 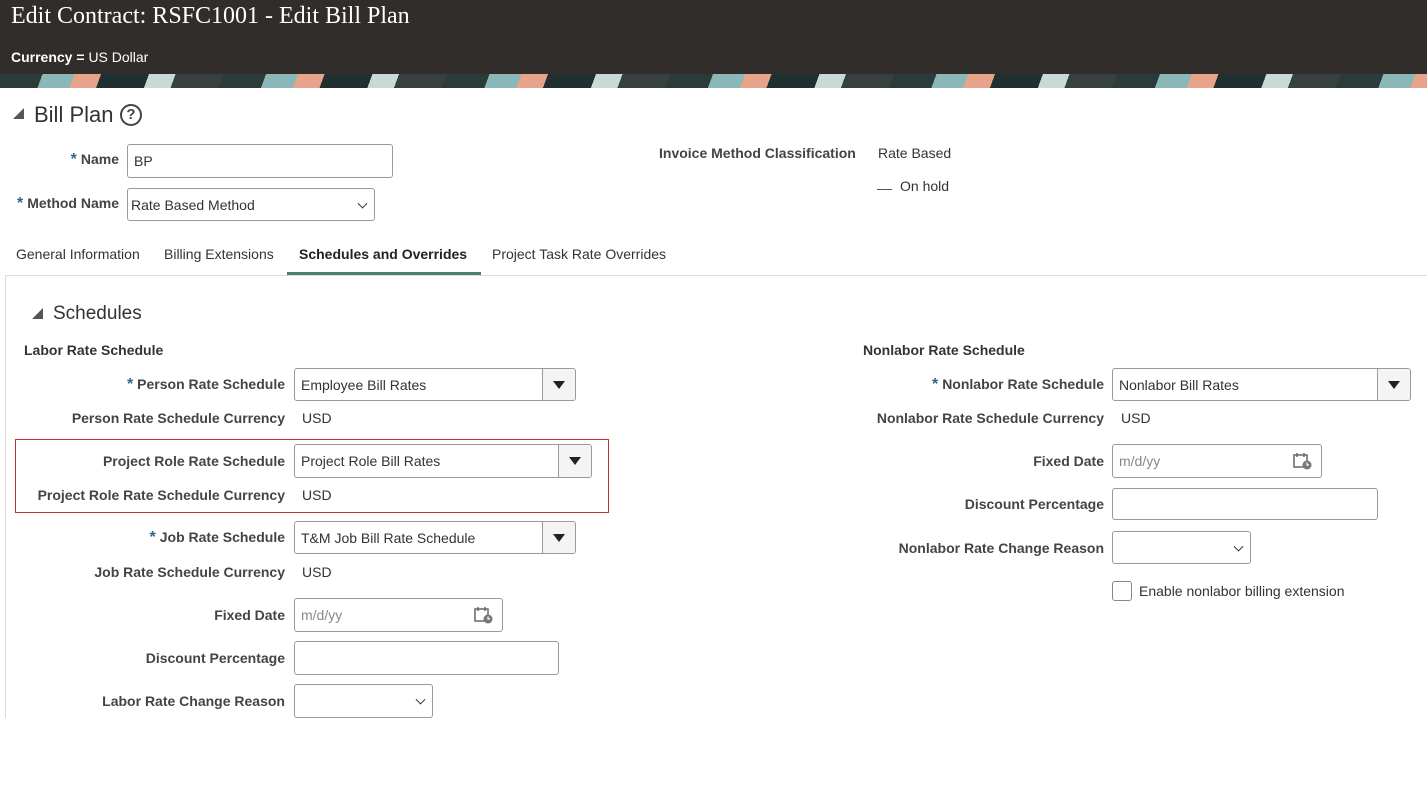 What do you see at coordinates (1179, 384) in the screenshot?
I see `nonlabor-rate-schedule-value: Nonlabor Bill Rates` at bounding box center [1179, 384].